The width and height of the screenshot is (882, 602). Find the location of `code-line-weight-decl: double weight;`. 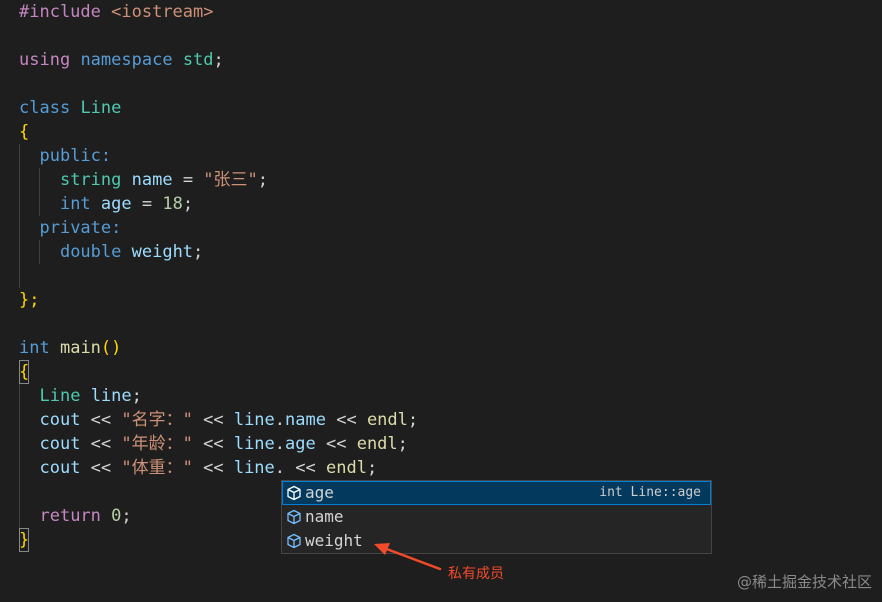

code-line-weight-decl: double weight; is located at coordinates (111, 252).